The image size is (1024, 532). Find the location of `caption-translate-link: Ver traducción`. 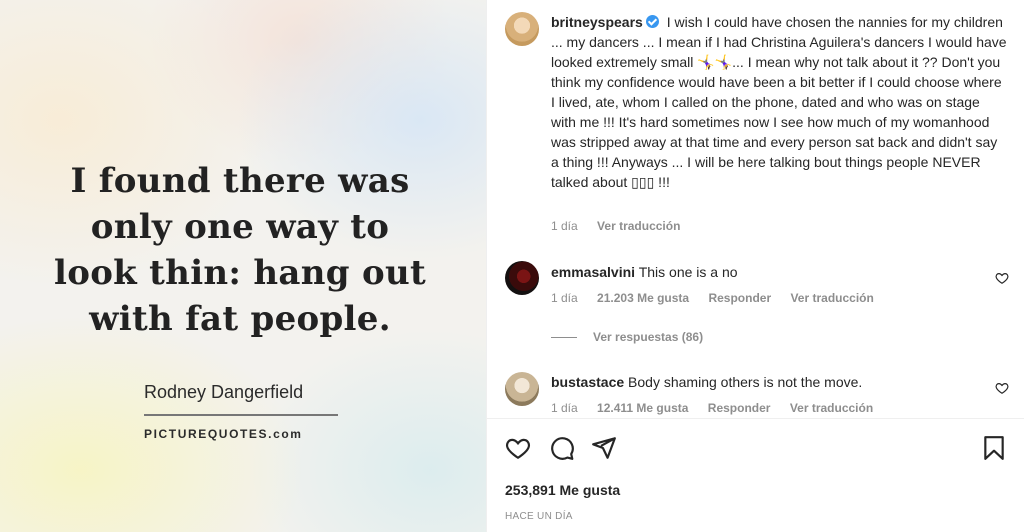

caption-translate-link: Ver traducción is located at coordinates (638, 226).